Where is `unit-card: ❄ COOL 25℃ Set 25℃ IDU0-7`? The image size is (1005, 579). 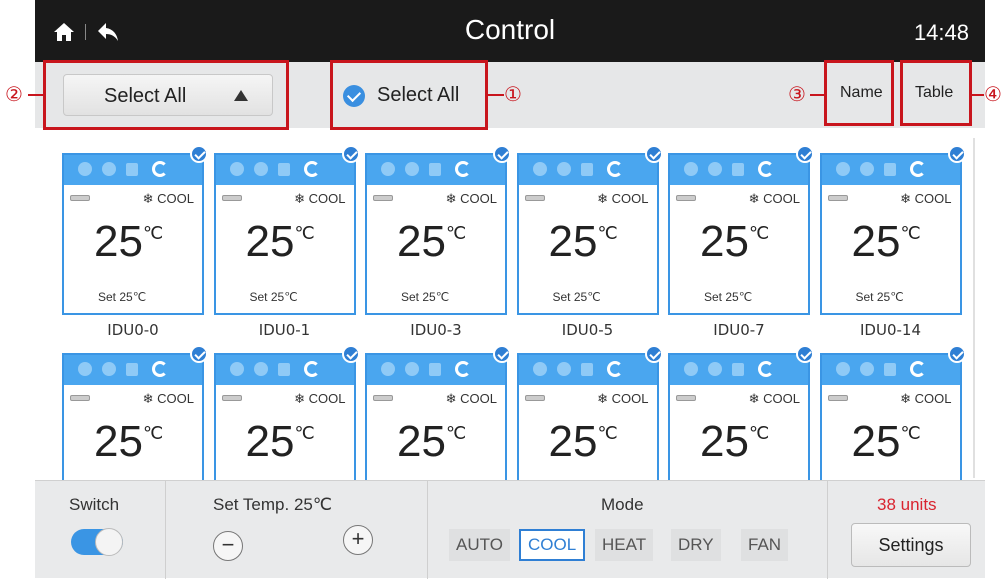 unit-card: ❄ COOL 25℃ Set 25℃ IDU0-7 is located at coordinates (741, 242).